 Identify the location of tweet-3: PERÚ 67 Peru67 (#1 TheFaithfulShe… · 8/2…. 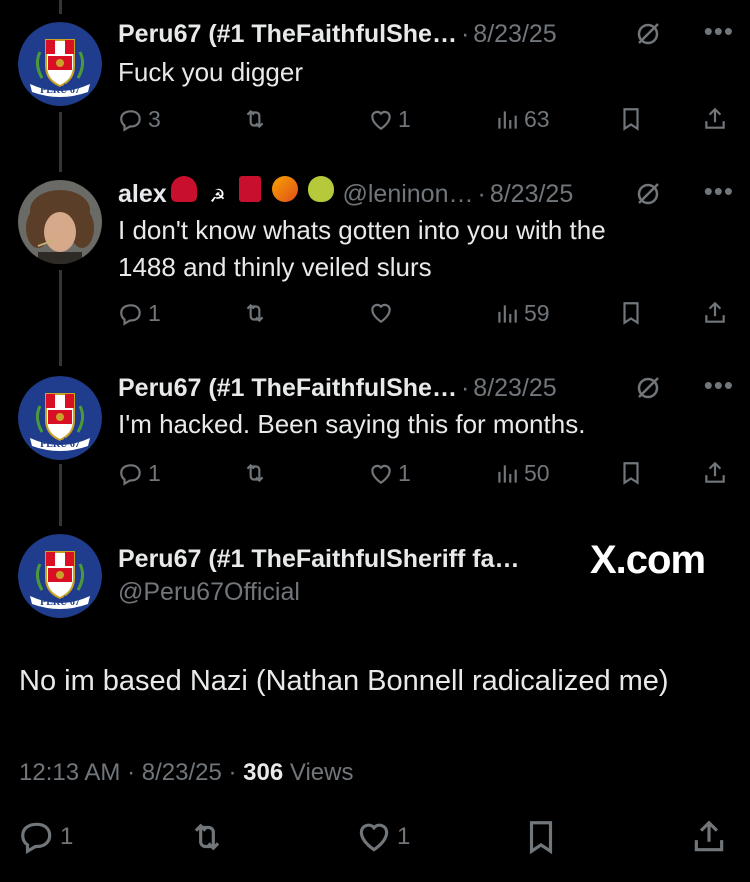
(375, 431).